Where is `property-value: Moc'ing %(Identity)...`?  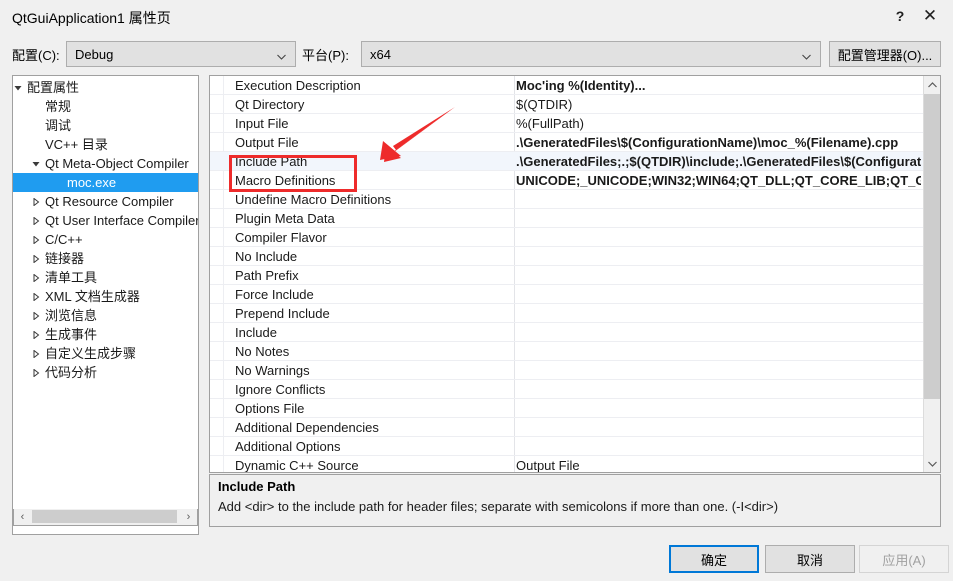 property-value: Moc'ing %(Identity)... is located at coordinates (718, 85).